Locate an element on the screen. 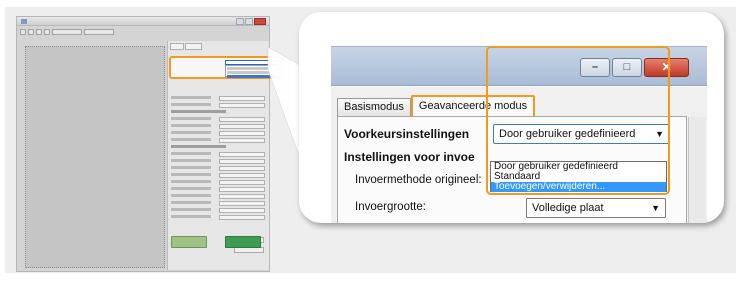  tab-advanced-mode: Geavanceerde modus is located at coordinates (473, 105).